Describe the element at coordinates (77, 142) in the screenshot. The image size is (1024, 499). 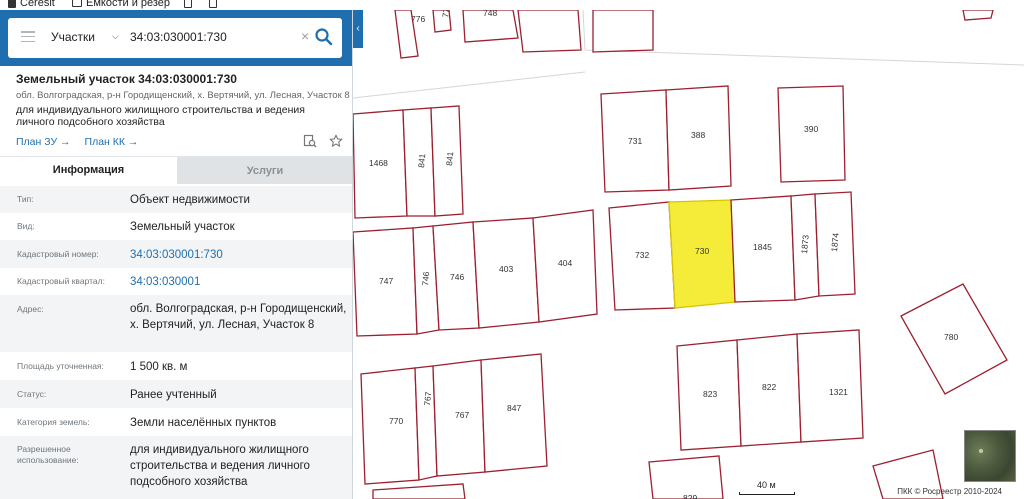
I see `plan-links: План ЗУ → План КК →` at that location.